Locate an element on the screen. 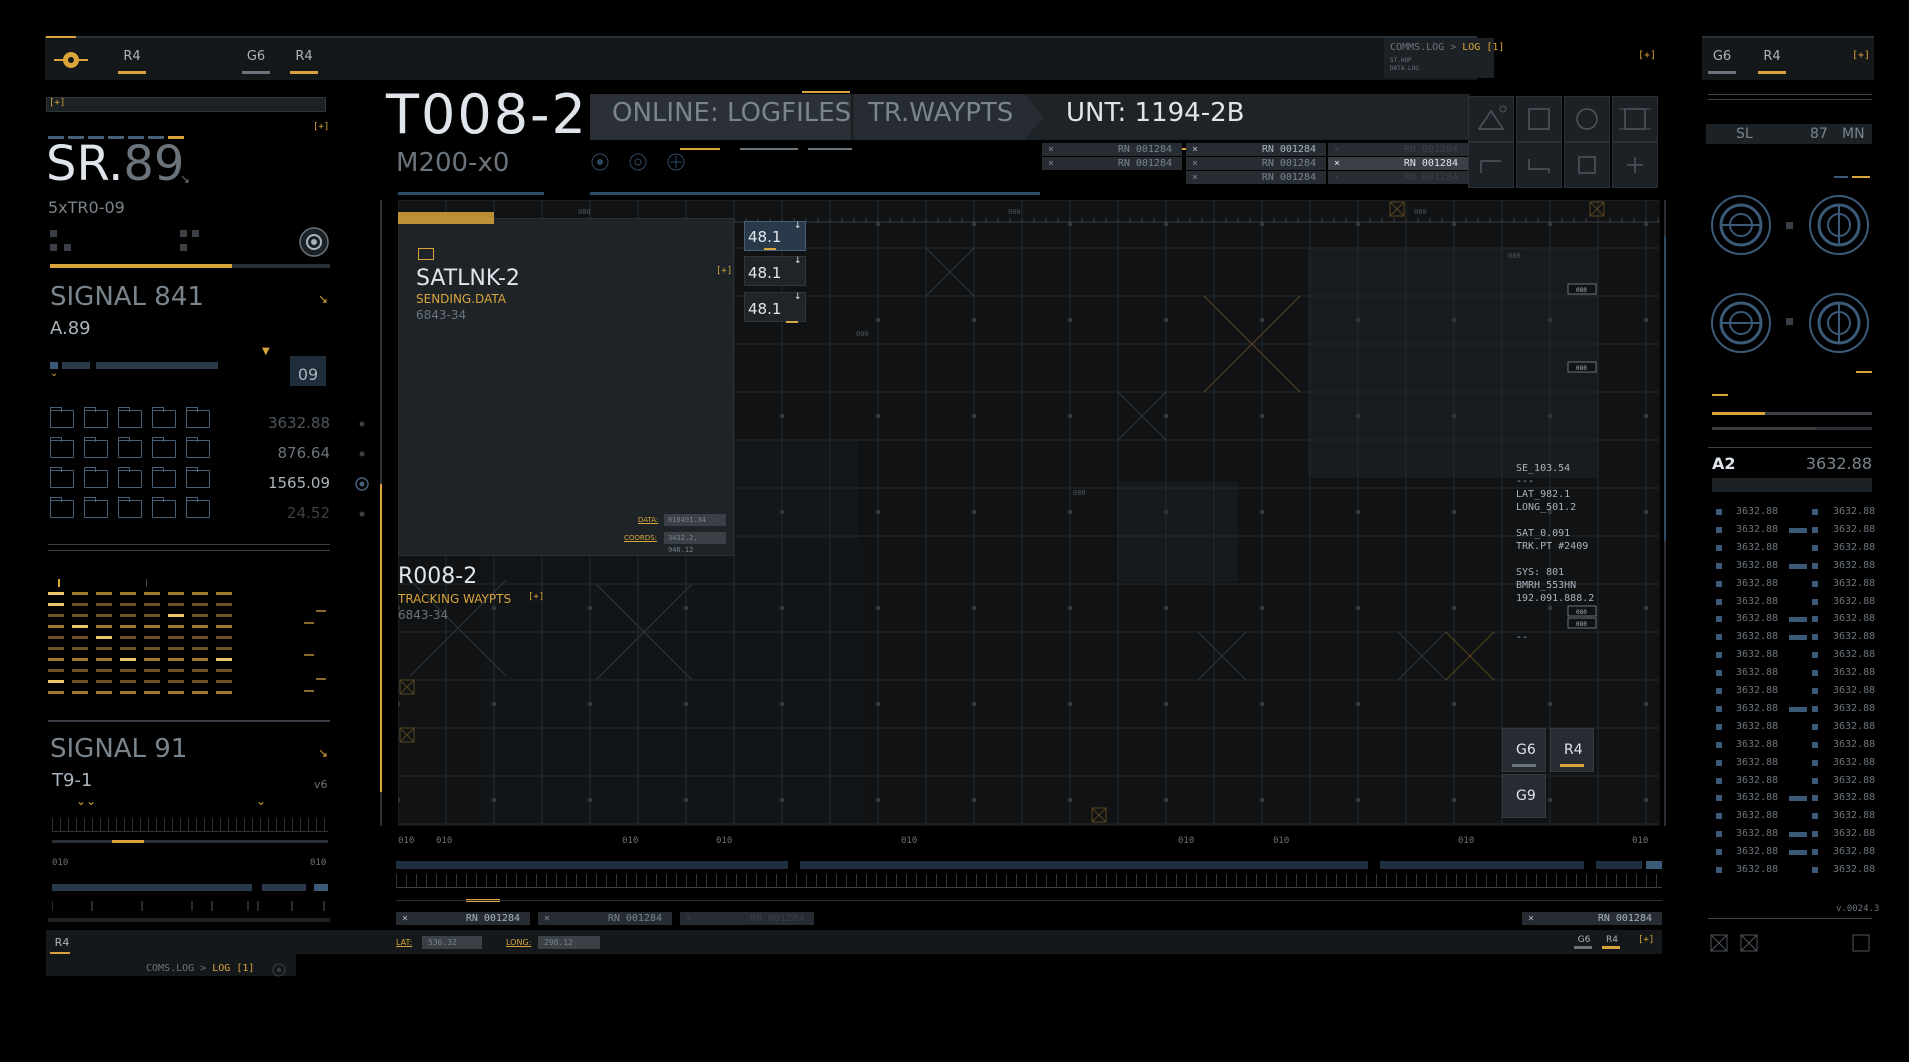 The height and width of the screenshot is (1062, 1909). long-field: 298.12 is located at coordinates (569, 942).